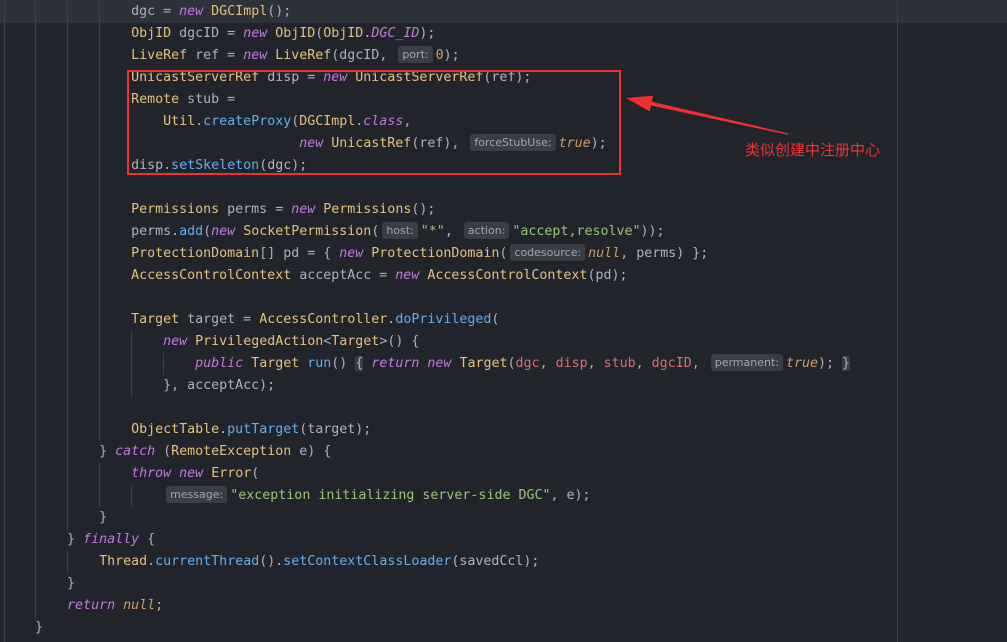 The image size is (1007, 642). I want to click on code-line: ObjectTable.putTarget(target);, so click(187, 430).